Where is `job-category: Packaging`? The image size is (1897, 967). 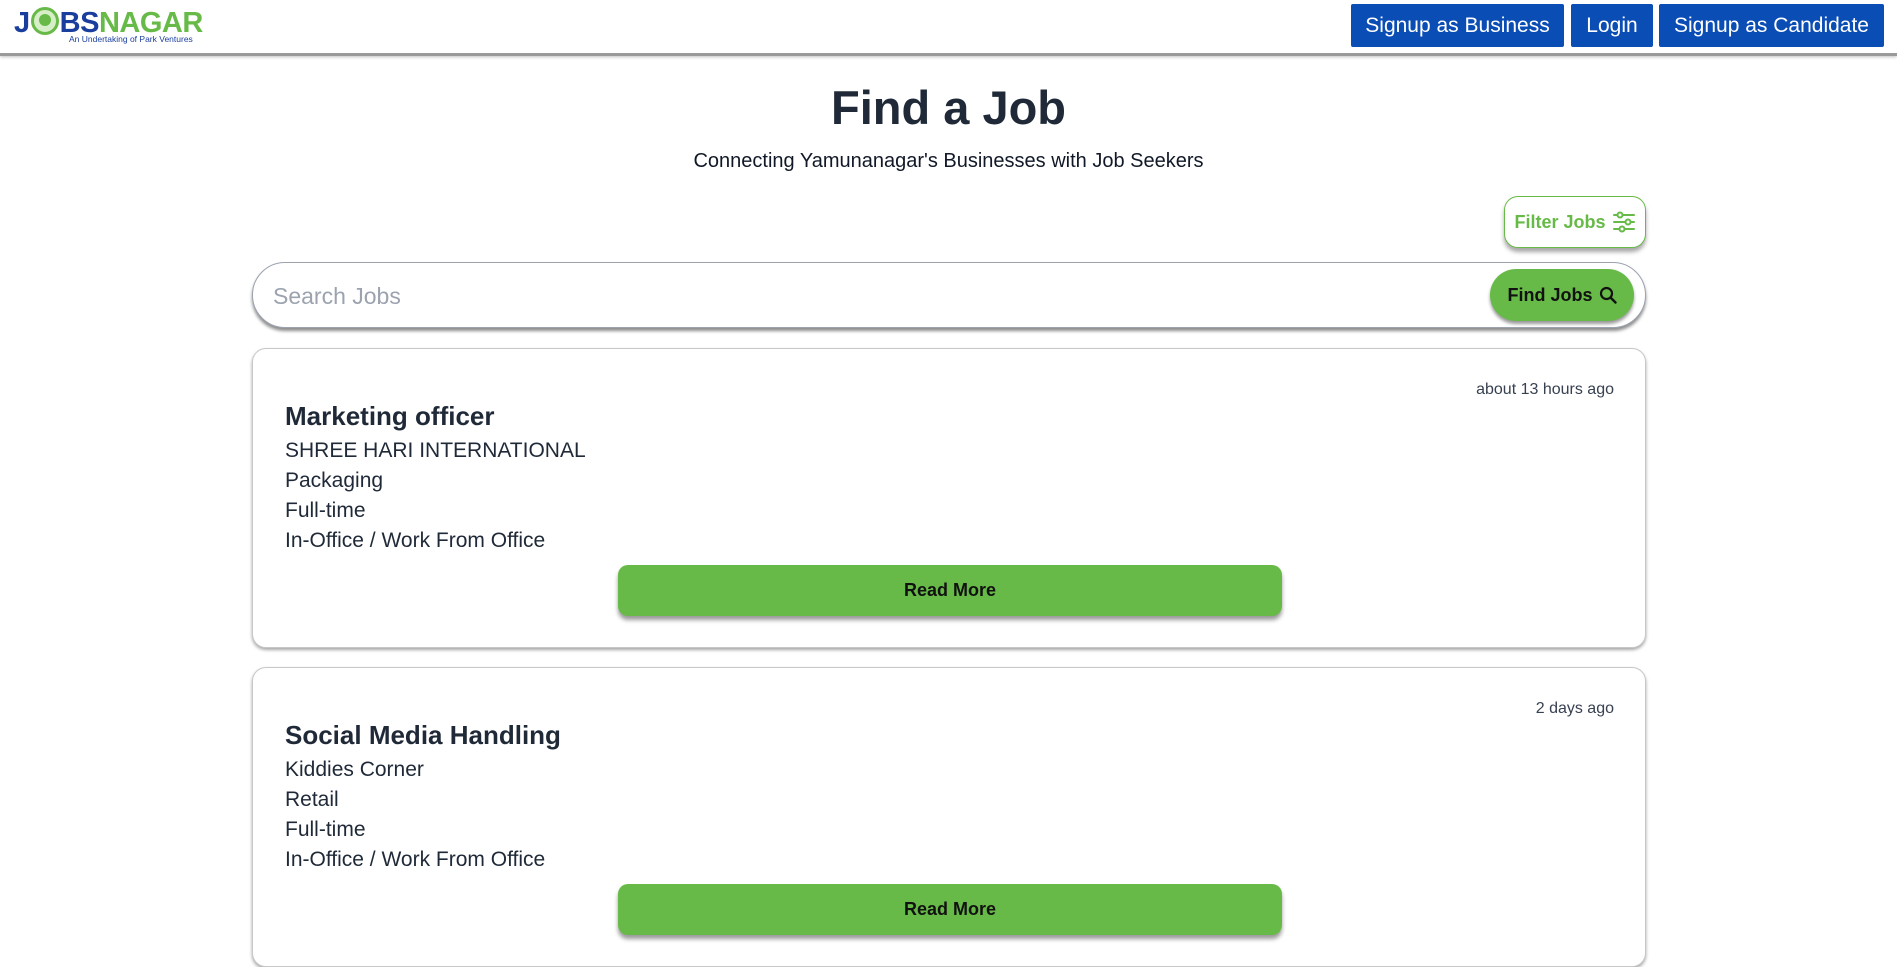 job-category: Packaging is located at coordinates (334, 480).